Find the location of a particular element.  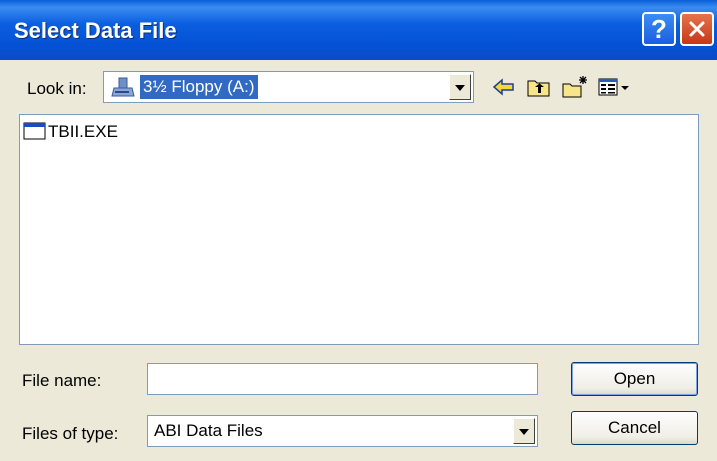

look-in-value: 3½ Floppy (A:) is located at coordinates (199, 87).